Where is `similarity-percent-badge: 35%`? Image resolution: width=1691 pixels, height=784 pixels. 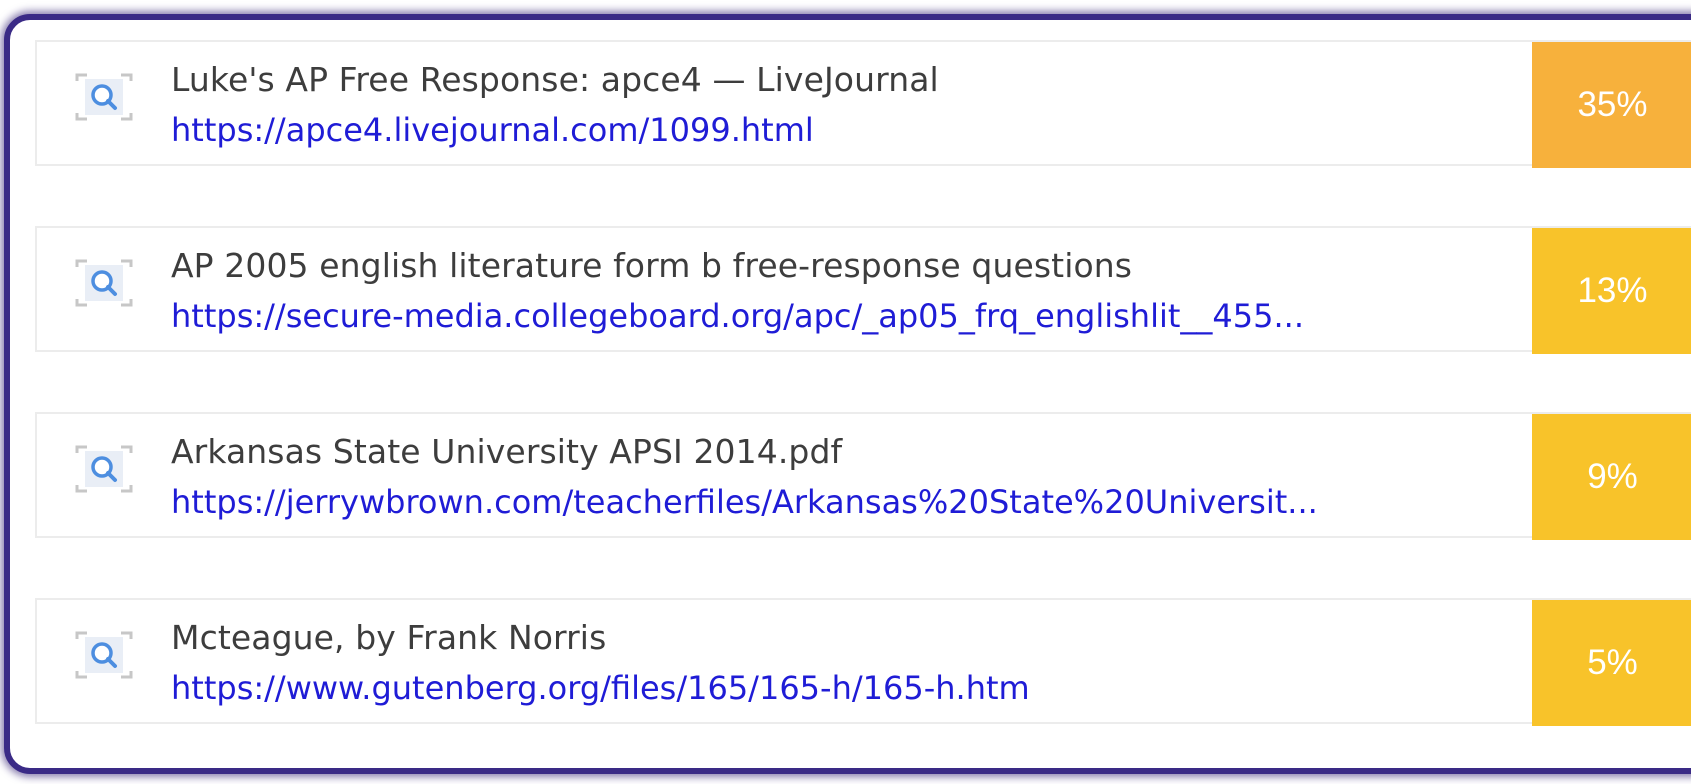 similarity-percent-badge: 35% is located at coordinates (1611, 105).